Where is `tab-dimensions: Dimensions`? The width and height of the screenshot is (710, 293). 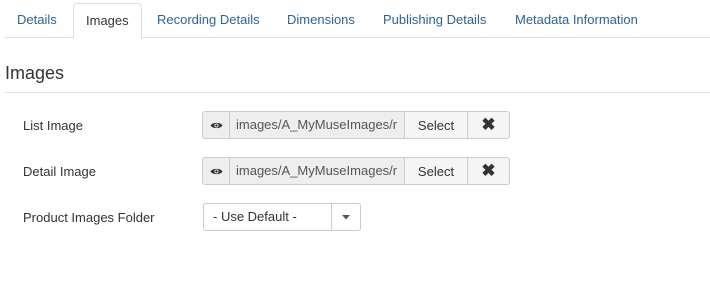
tab-dimensions: Dimensions is located at coordinates (321, 20).